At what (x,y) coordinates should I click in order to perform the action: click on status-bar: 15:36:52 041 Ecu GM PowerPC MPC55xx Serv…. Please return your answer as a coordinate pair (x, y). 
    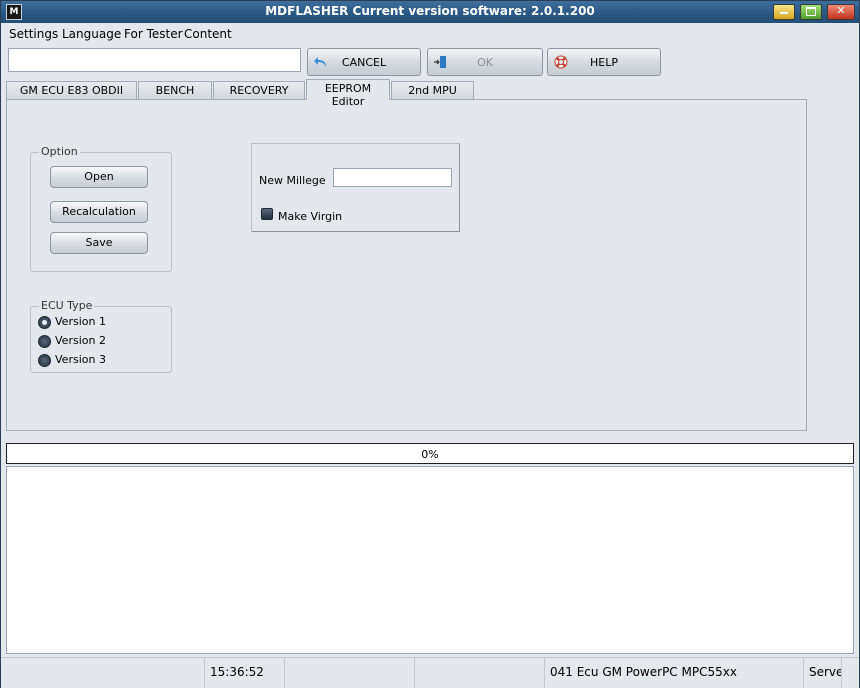
    Looking at the image, I should click on (430, 672).